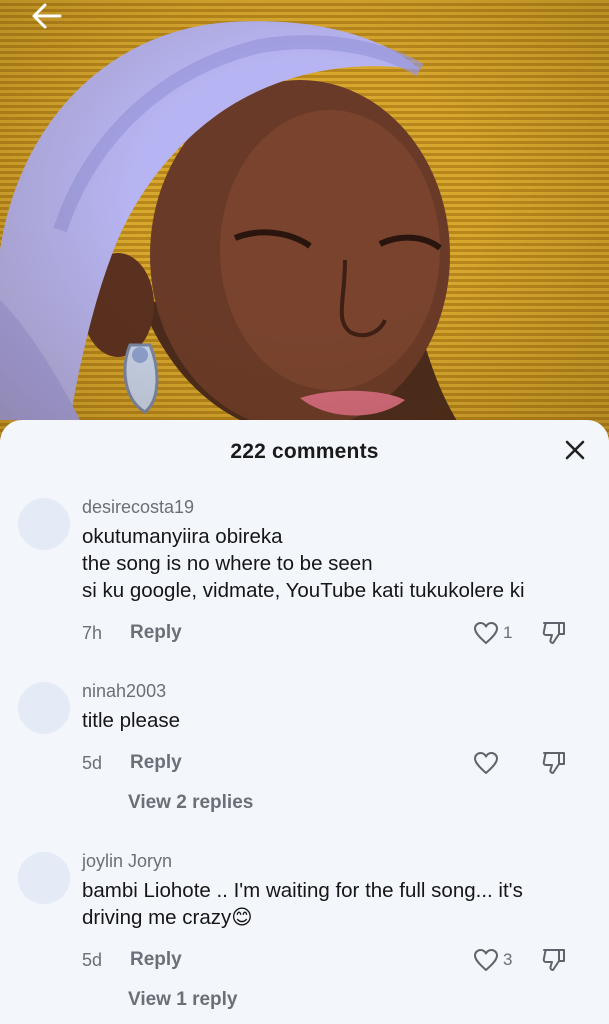 Image resolution: width=609 pixels, height=1024 pixels. Describe the element at coordinates (334, 720) in the screenshot. I see `comment-text: title please` at that location.